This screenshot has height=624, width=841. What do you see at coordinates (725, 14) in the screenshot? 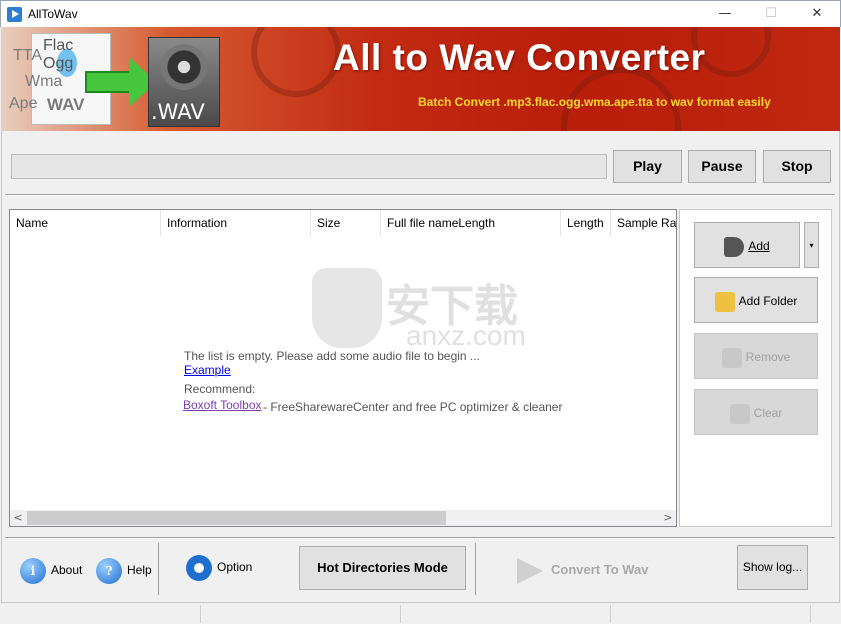
I see `minimize-button: —` at bounding box center [725, 14].